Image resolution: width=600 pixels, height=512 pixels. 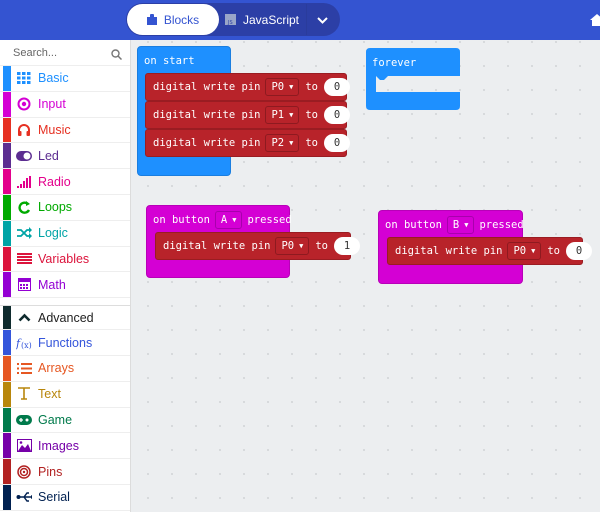 What do you see at coordinates (52, 284) in the screenshot?
I see `category-label: Math` at bounding box center [52, 284].